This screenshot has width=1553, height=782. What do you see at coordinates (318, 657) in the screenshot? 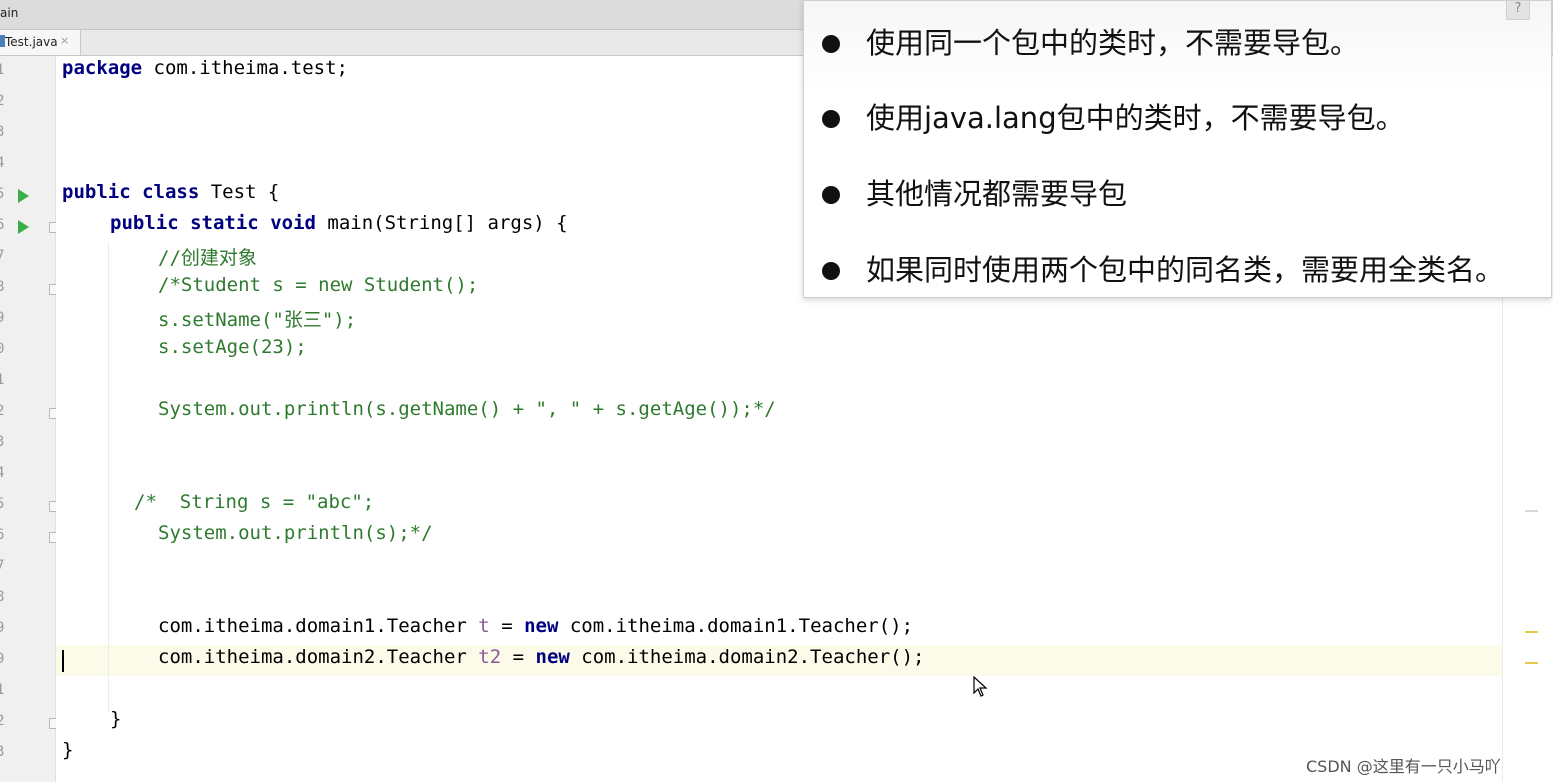
I see `code-text: com.itheima.domain2.Teacher` at bounding box center [318, 657].